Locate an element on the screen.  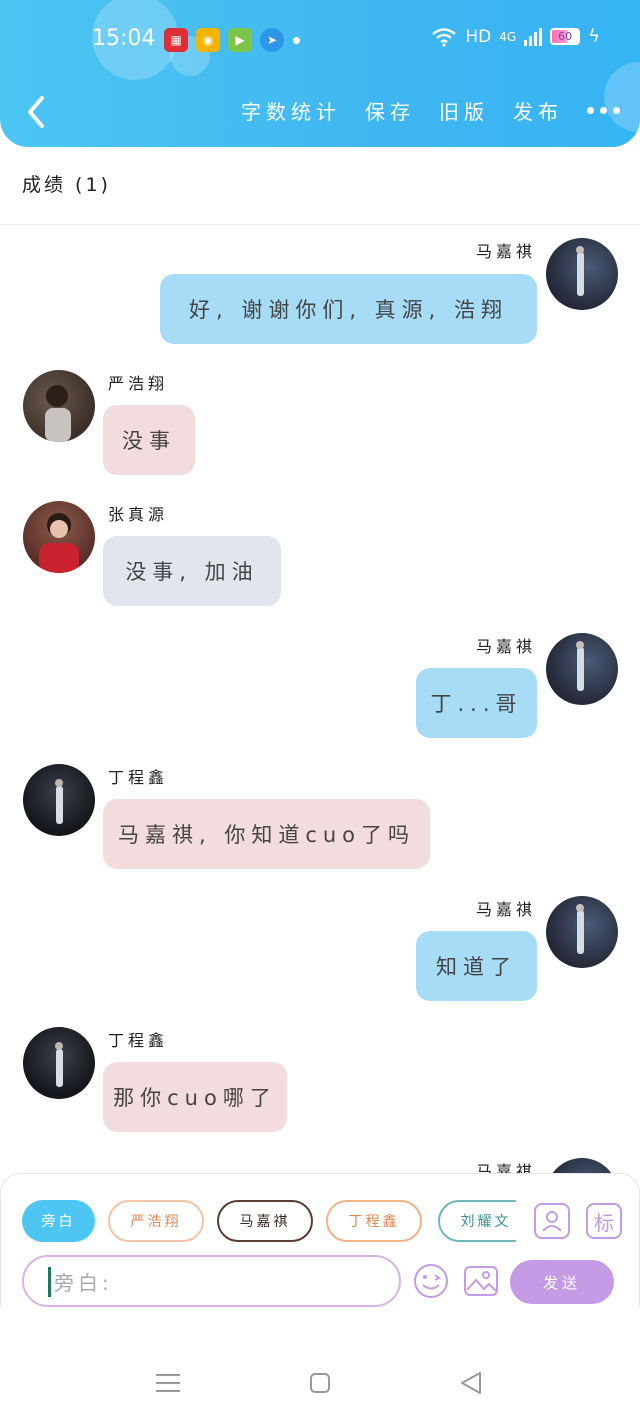
input-placeholder: 旁白: is located at coordinates (83, 1282).